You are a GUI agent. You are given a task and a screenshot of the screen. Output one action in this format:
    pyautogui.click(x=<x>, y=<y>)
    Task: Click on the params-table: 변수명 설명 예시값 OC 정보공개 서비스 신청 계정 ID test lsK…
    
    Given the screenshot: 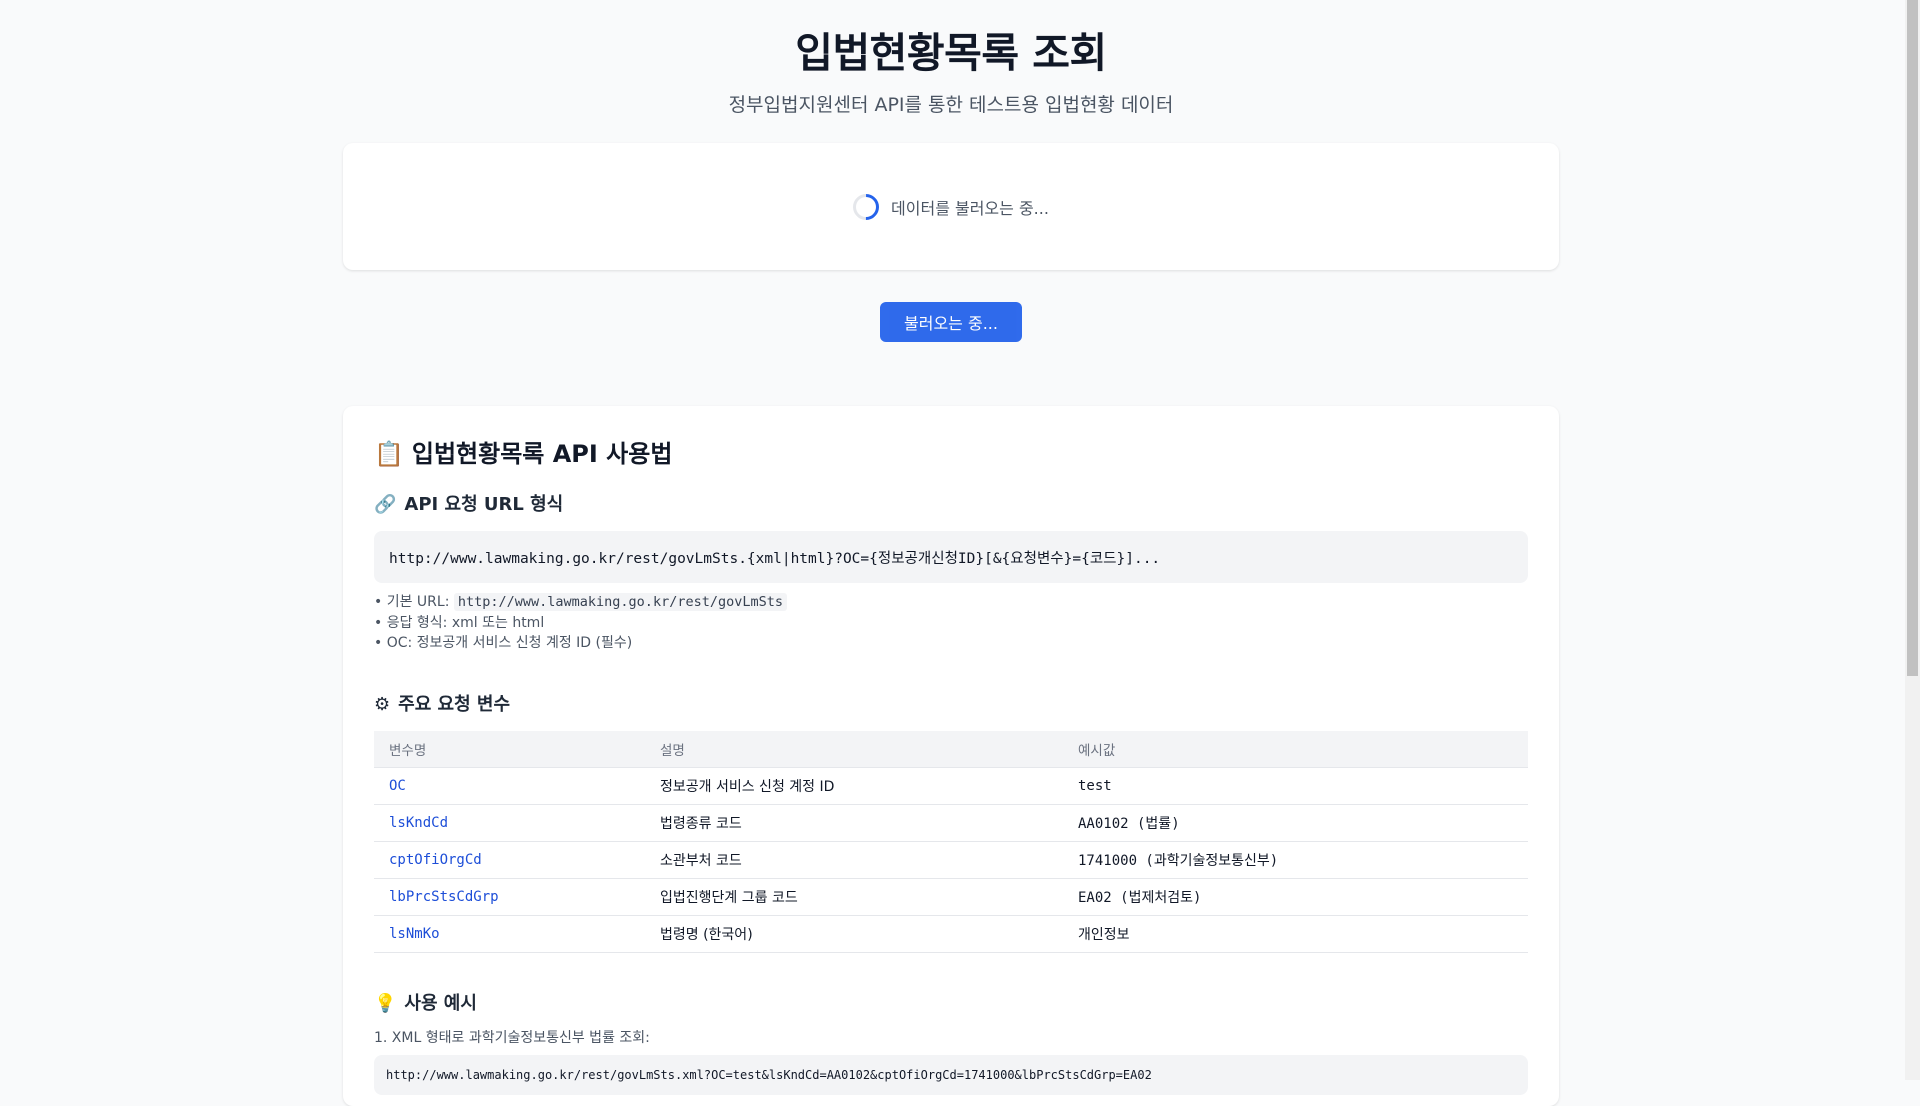 What is the action you would take?
    pyautogui.click(x=951, y=841)
    